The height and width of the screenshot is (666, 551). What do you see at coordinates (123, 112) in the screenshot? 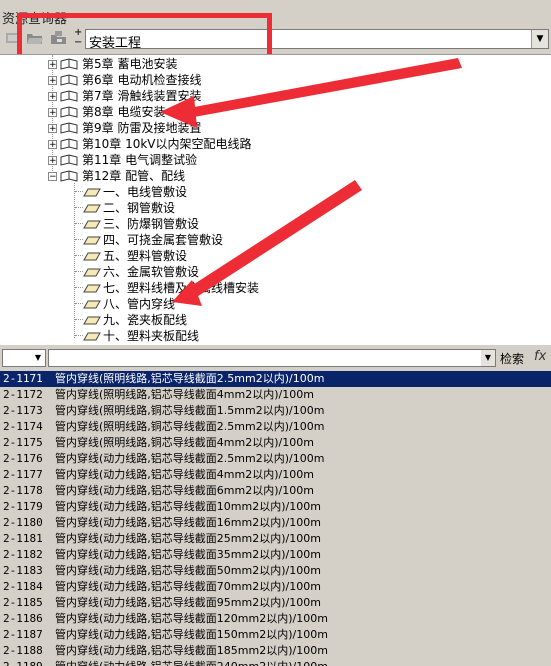
I see `tree-item-chapter: 第8章 电缆安装` at bounding box center [123, 112].